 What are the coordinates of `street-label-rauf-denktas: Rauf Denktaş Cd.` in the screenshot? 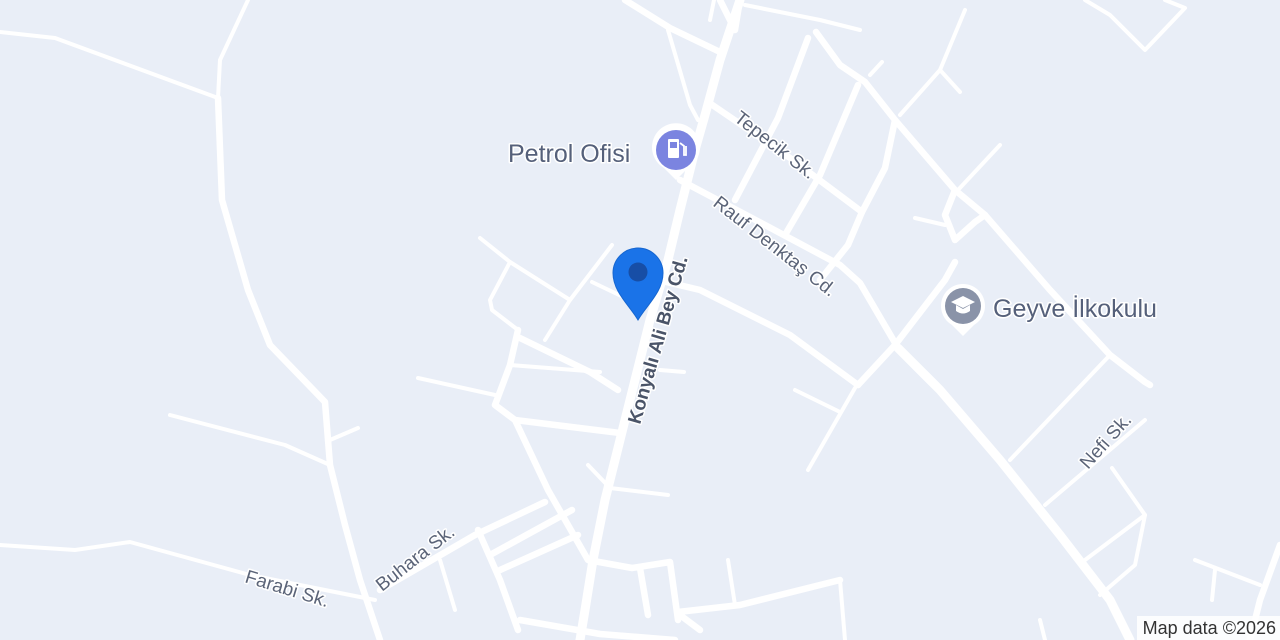 It's located at (774, 246).